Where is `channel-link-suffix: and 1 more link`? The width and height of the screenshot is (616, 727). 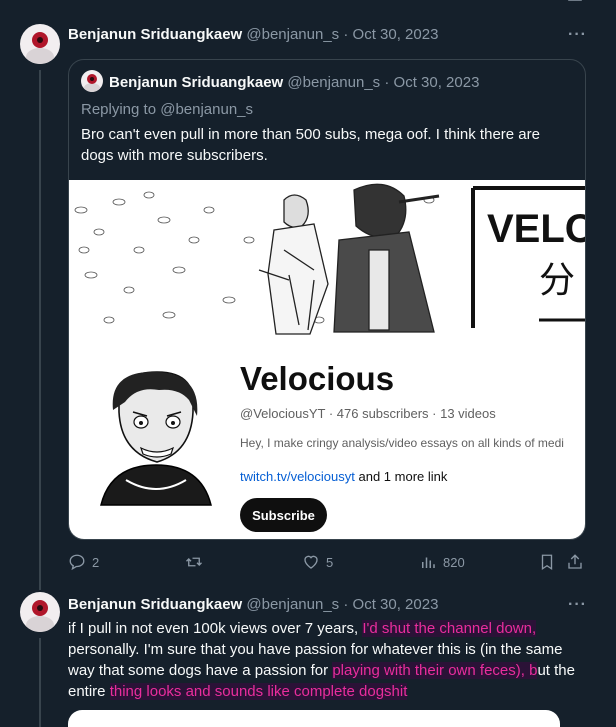
channel-link-suffix: and 1 more link is located at coordinates (401, 476).